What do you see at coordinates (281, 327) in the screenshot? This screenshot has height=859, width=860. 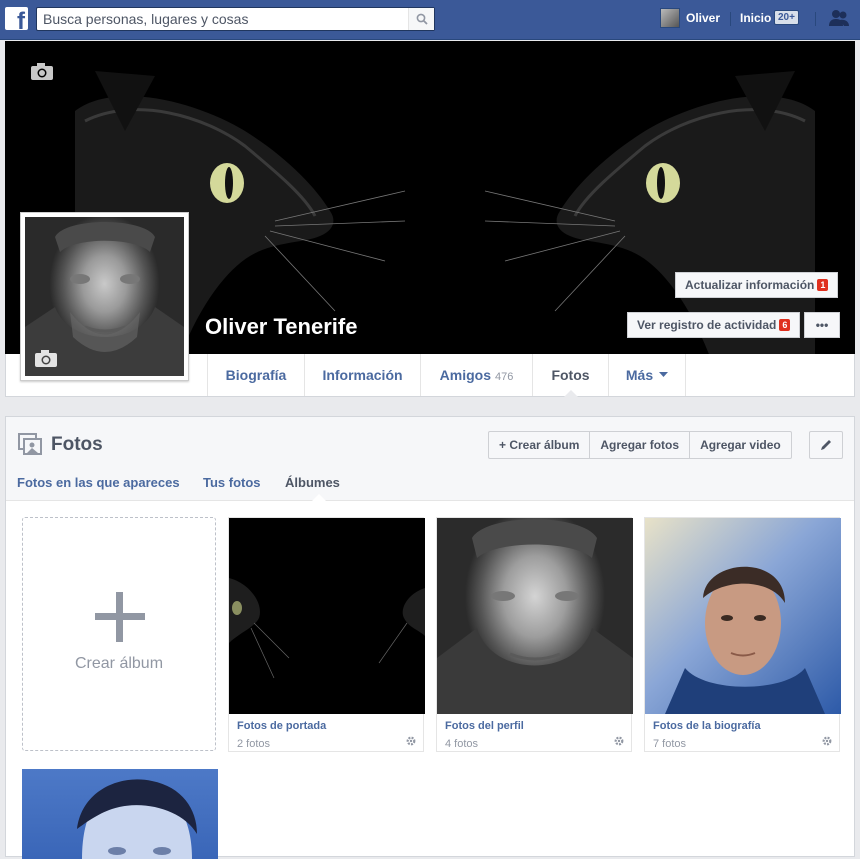 I see `profile-name: Oliver Tenerife` at bounding box center [281, 327].